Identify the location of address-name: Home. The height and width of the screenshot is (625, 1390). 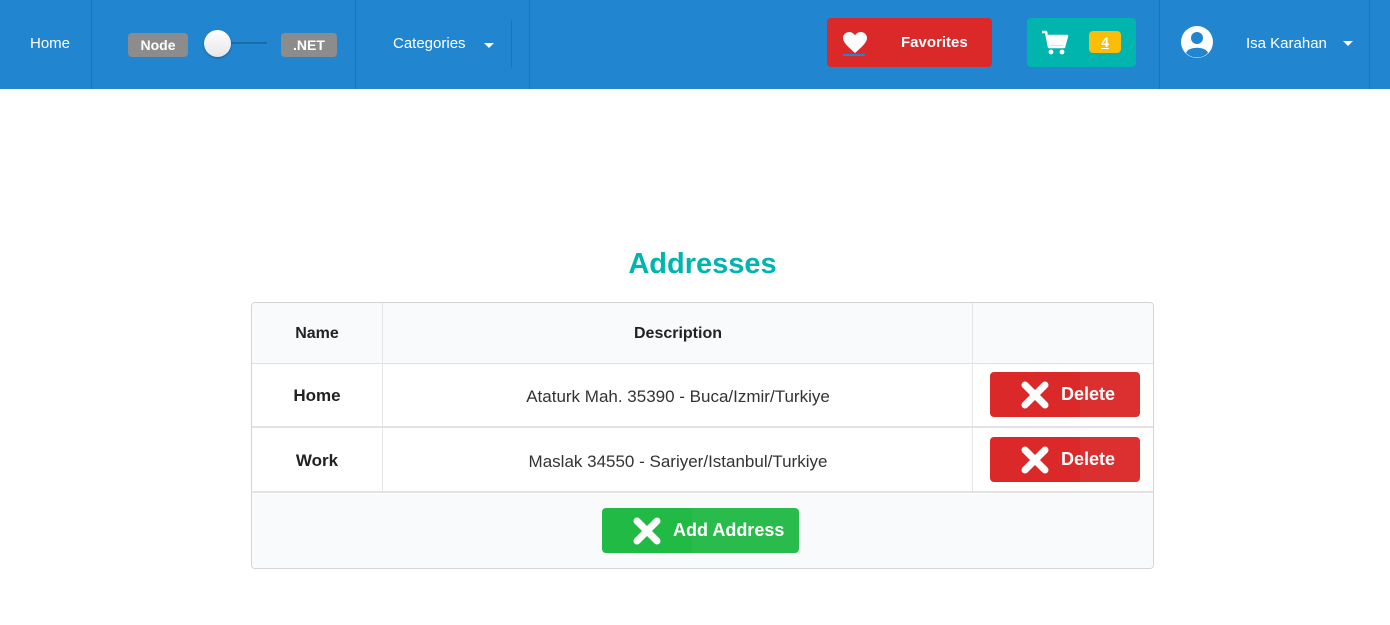
(317, 395).